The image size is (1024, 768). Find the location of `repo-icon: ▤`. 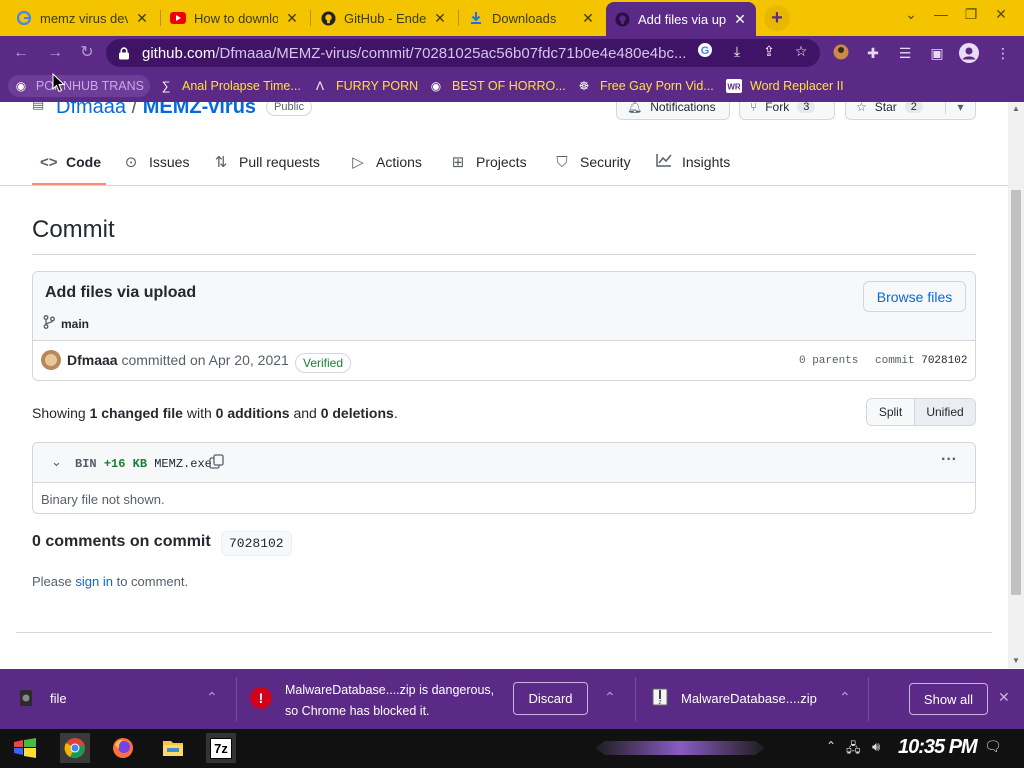

repo-icon: ▤ is located at coordinates (38, 106).